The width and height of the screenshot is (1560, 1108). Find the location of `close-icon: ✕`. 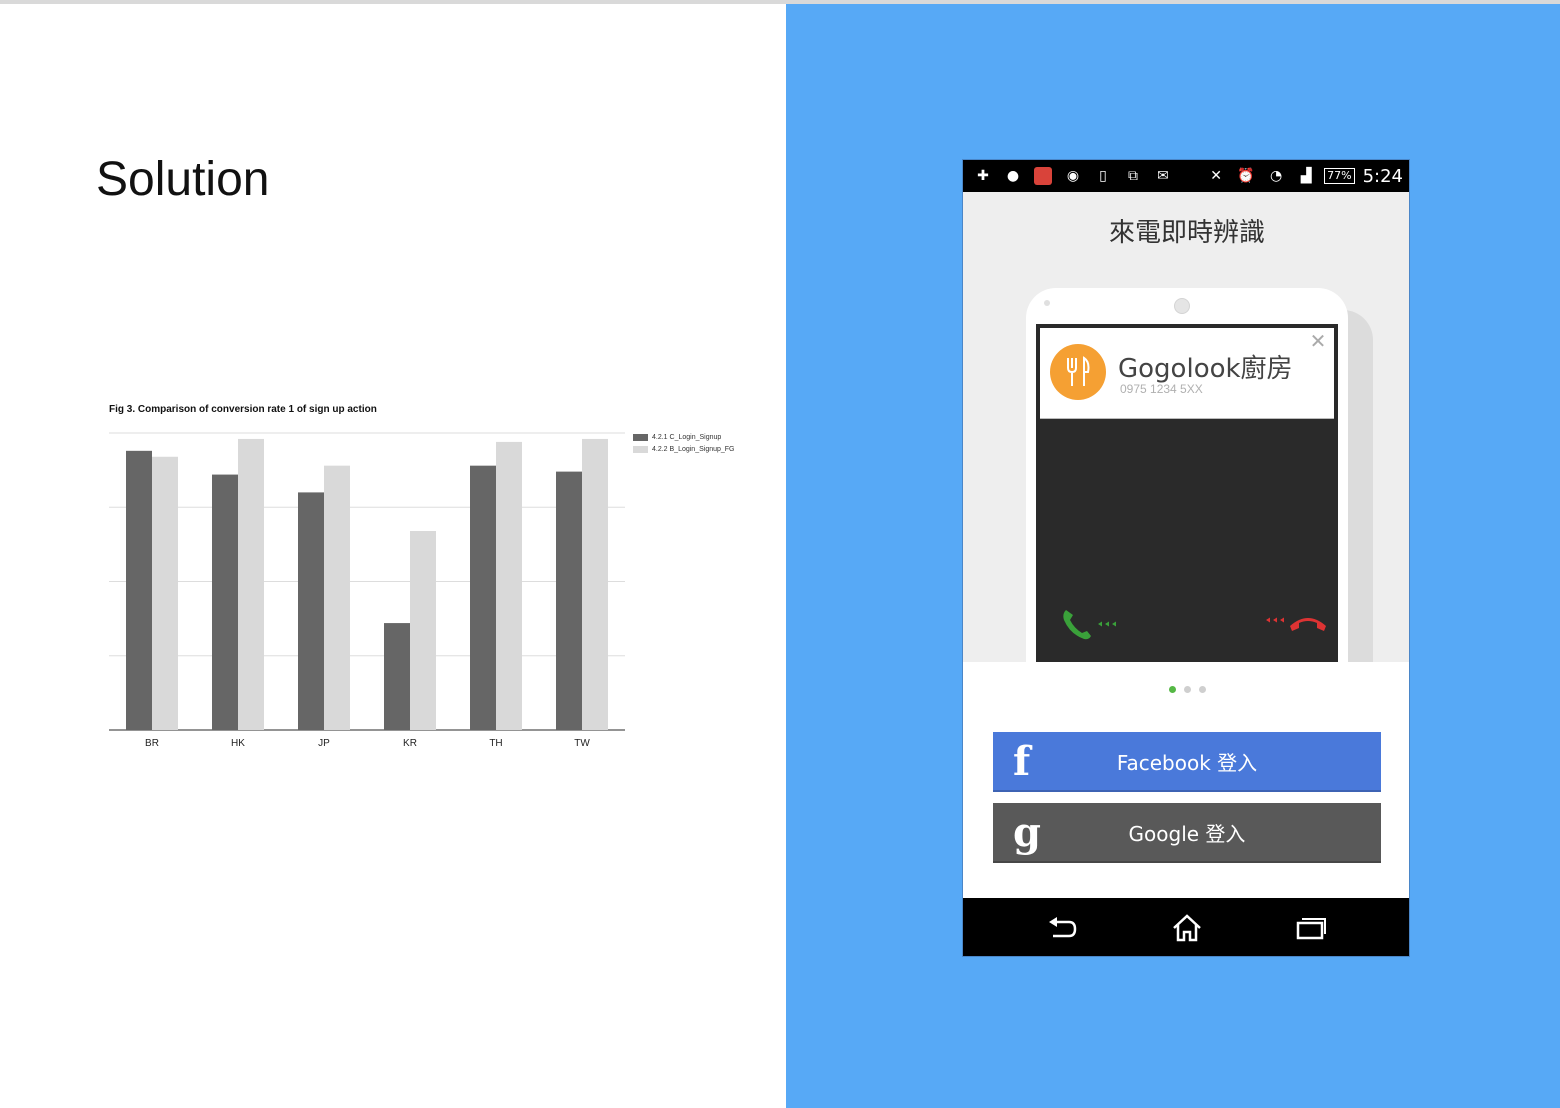

close-icon: ✕ is located at coordinates (1318, 342).